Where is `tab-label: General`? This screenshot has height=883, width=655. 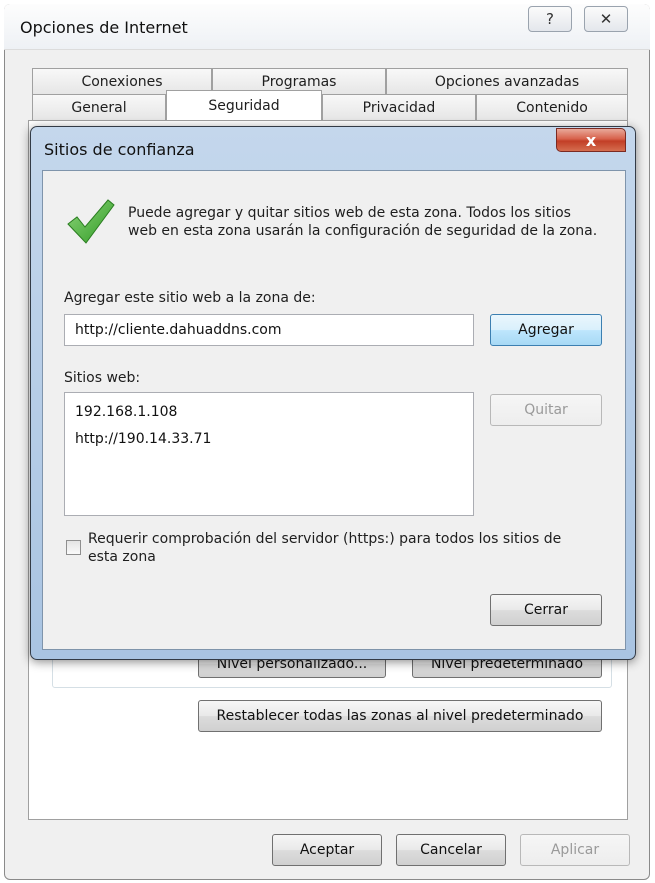 tab-label: General is located at coordinates (99, 107).